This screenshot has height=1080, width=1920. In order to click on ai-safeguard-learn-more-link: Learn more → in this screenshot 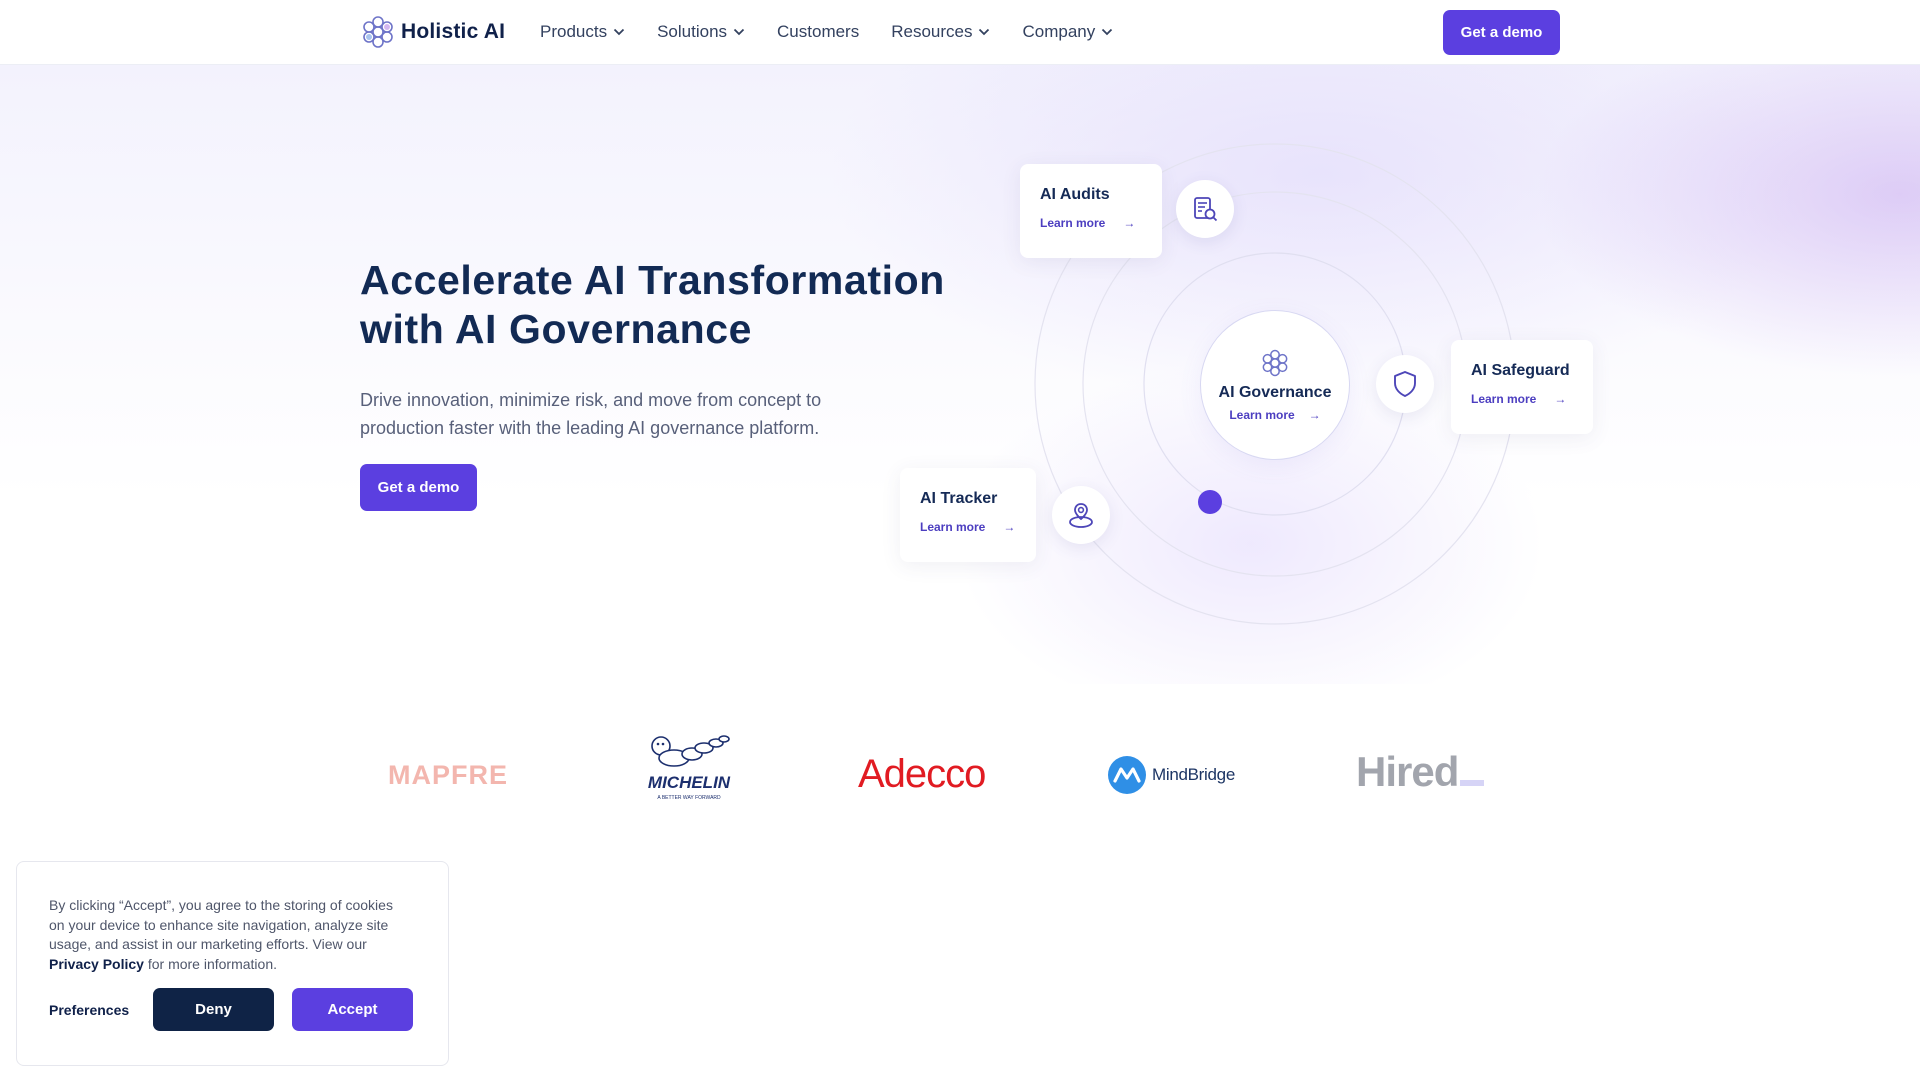, I will do `click(1518, 399)`.